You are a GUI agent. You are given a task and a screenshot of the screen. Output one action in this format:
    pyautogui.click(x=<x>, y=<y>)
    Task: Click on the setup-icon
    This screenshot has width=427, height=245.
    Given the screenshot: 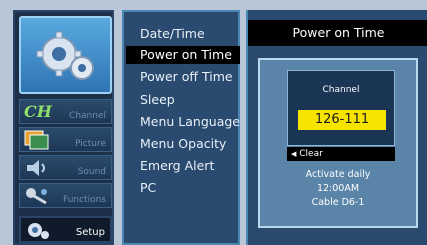 What is the action you would take?
    pyautogui.click(x=39, y=230)
    